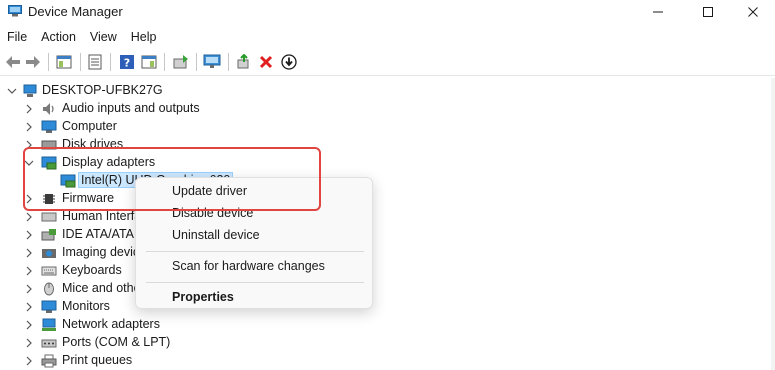 The height and width of the screenshot is (370, 775). What do you see at coordinates (708, 12) in the screenshot?
I see `maximize-button` at bounding box center [708, 12].